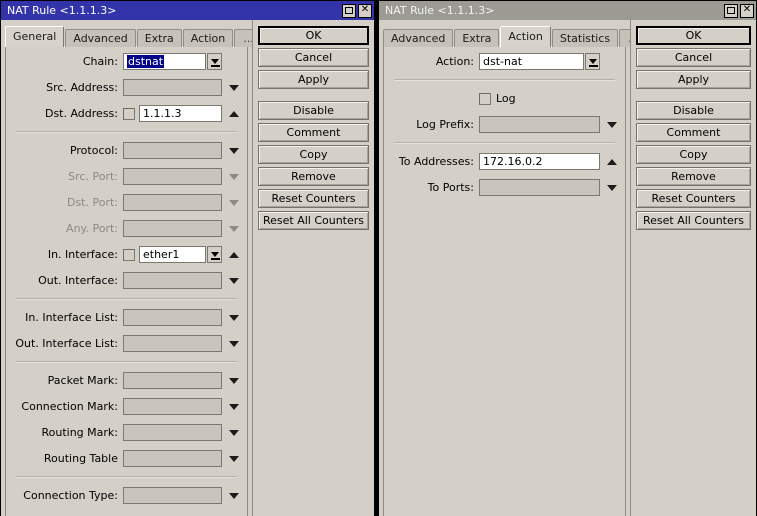 This screenshot has width=757, height=516. I want to click on input-routing-mark, so click(172, 432).